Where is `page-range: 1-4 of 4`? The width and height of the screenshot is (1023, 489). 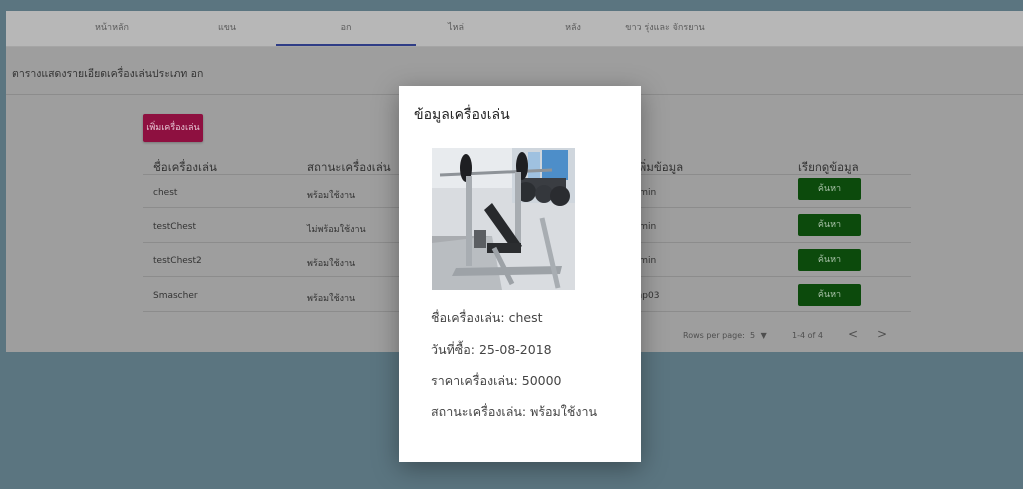
page-range: 1-4 of 4 is located at coordinates (807, 335).